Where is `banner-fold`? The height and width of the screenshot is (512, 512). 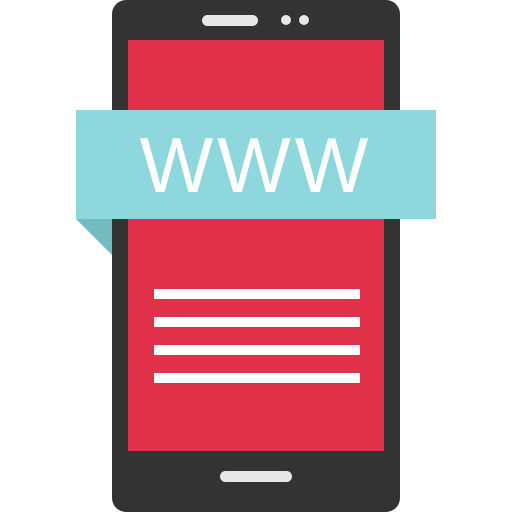
banner-fold is located at coordinates (94, 237).